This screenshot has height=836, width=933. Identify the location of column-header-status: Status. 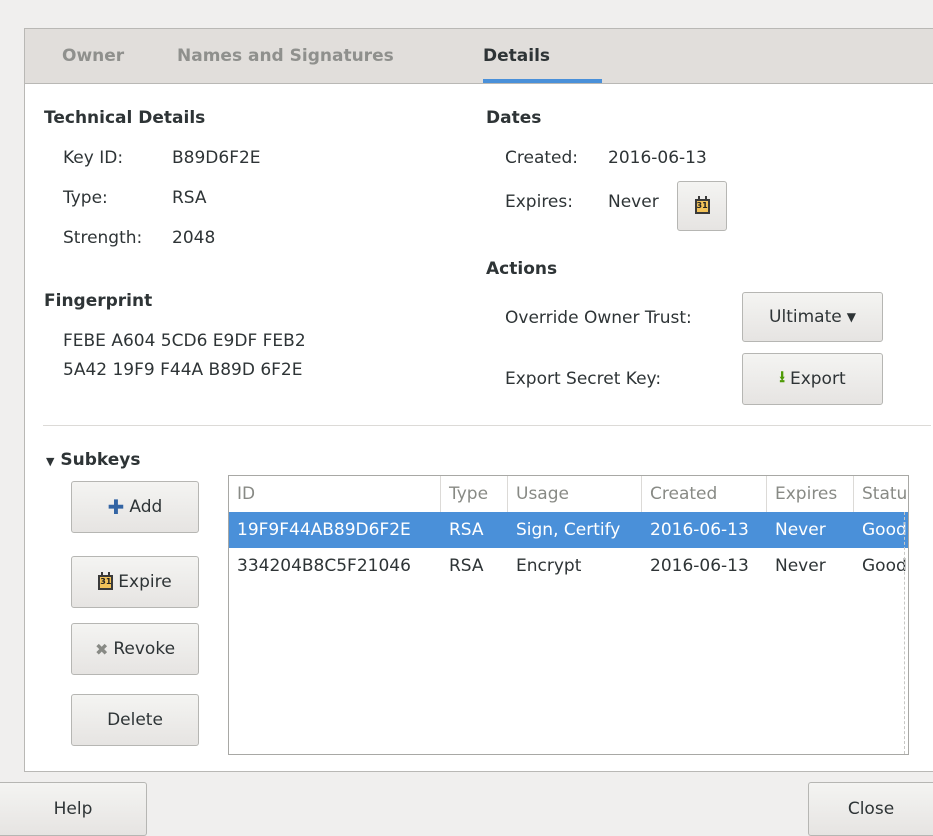
(881, 494).